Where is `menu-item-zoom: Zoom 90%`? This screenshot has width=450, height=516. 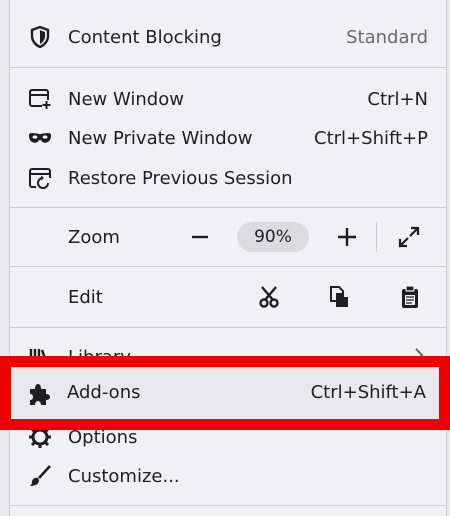 menu-item-zoom: Zoom 90% is located at coordinates (228, 237).